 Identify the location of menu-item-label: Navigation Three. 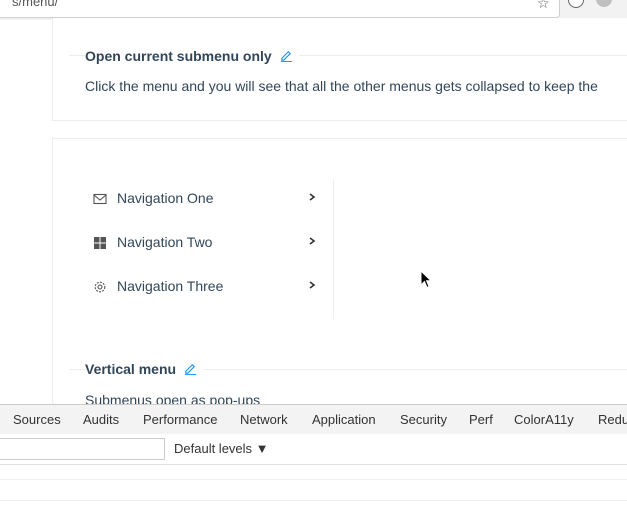
(170, 286).